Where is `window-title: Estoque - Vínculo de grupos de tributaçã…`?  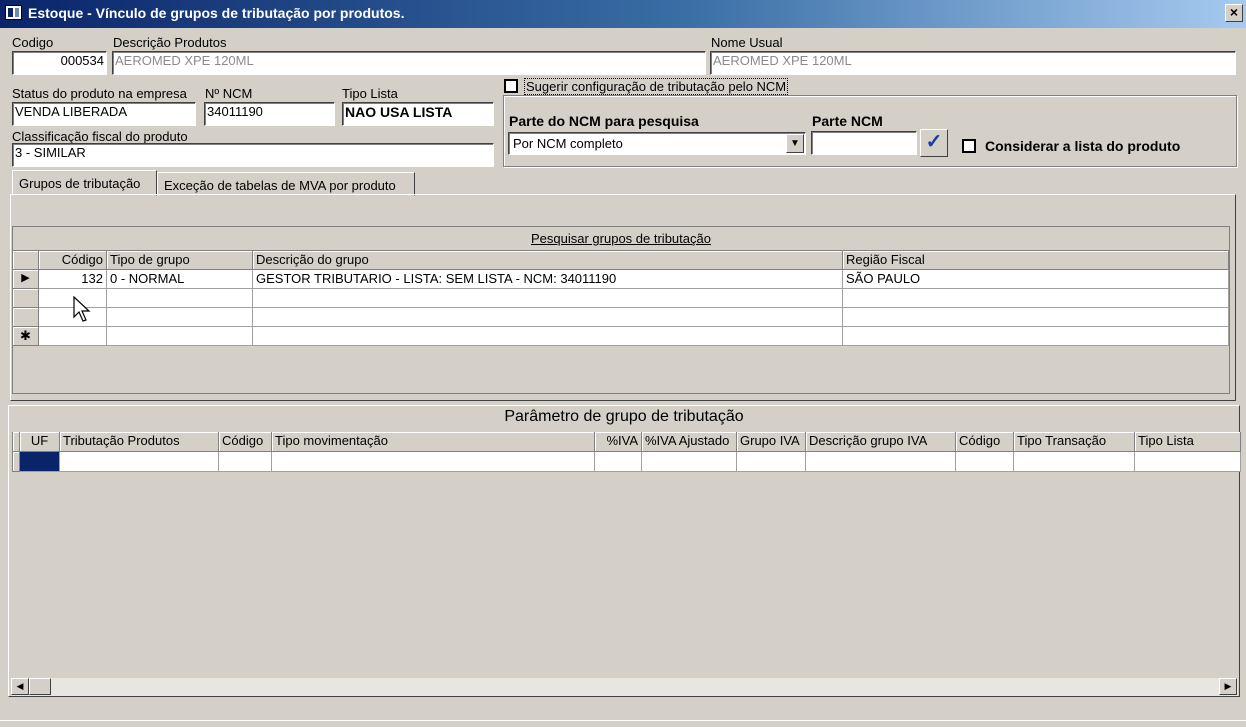
window-title: Estoque - Vínculo de grupos de tributaçã… is located at coordinates (216, 13).